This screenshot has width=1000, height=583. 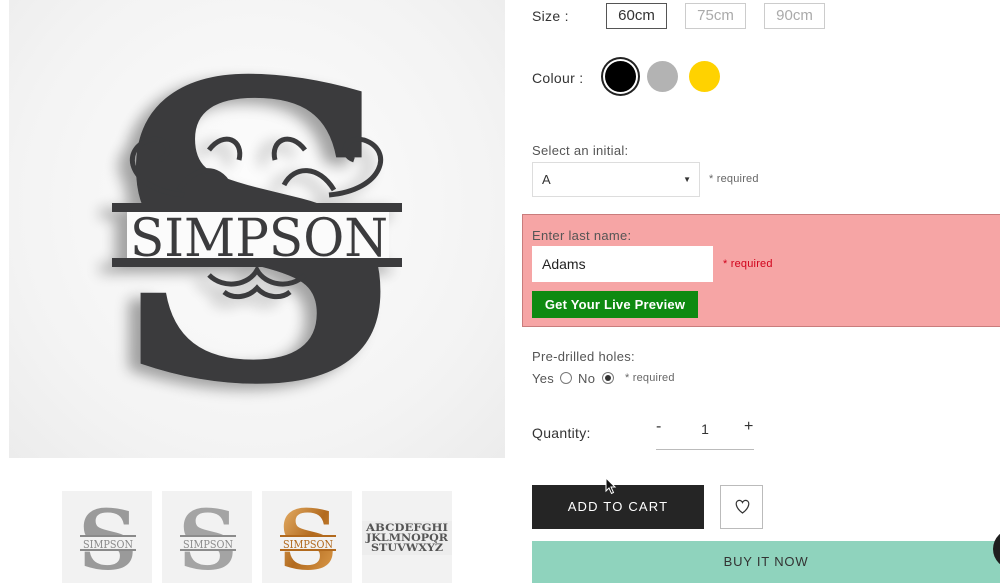 What do you see at coordinates (766, 562) in the screenshot?
I see `buy-it-now-button: BUY IT NOW` at bounding box center [766, 562].